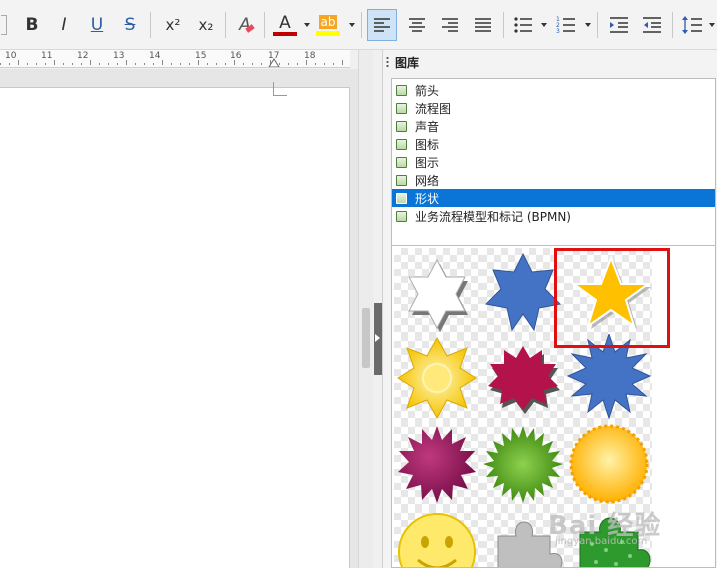 The image size is (717, 568). Describe the element at coordinates (245, 25) in the screenshot. I see `clear-formatting-button: A` at that location.